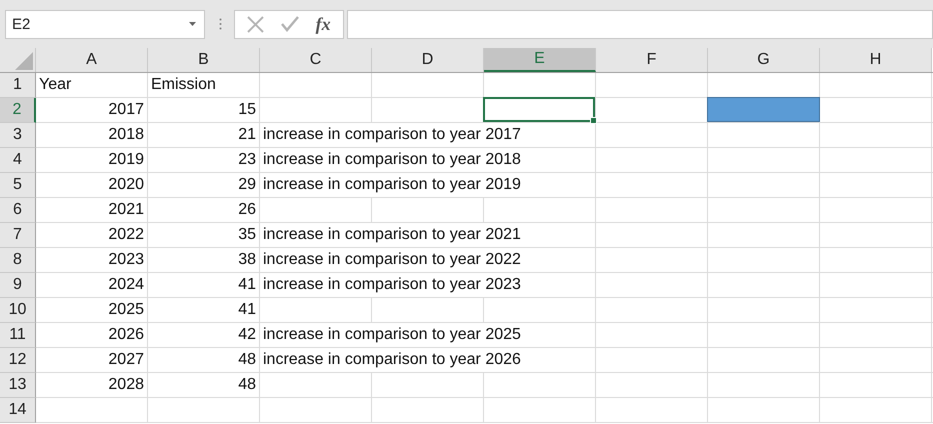 The image size is (933, 424). I want to click on column-header: G, so click(764, 60).